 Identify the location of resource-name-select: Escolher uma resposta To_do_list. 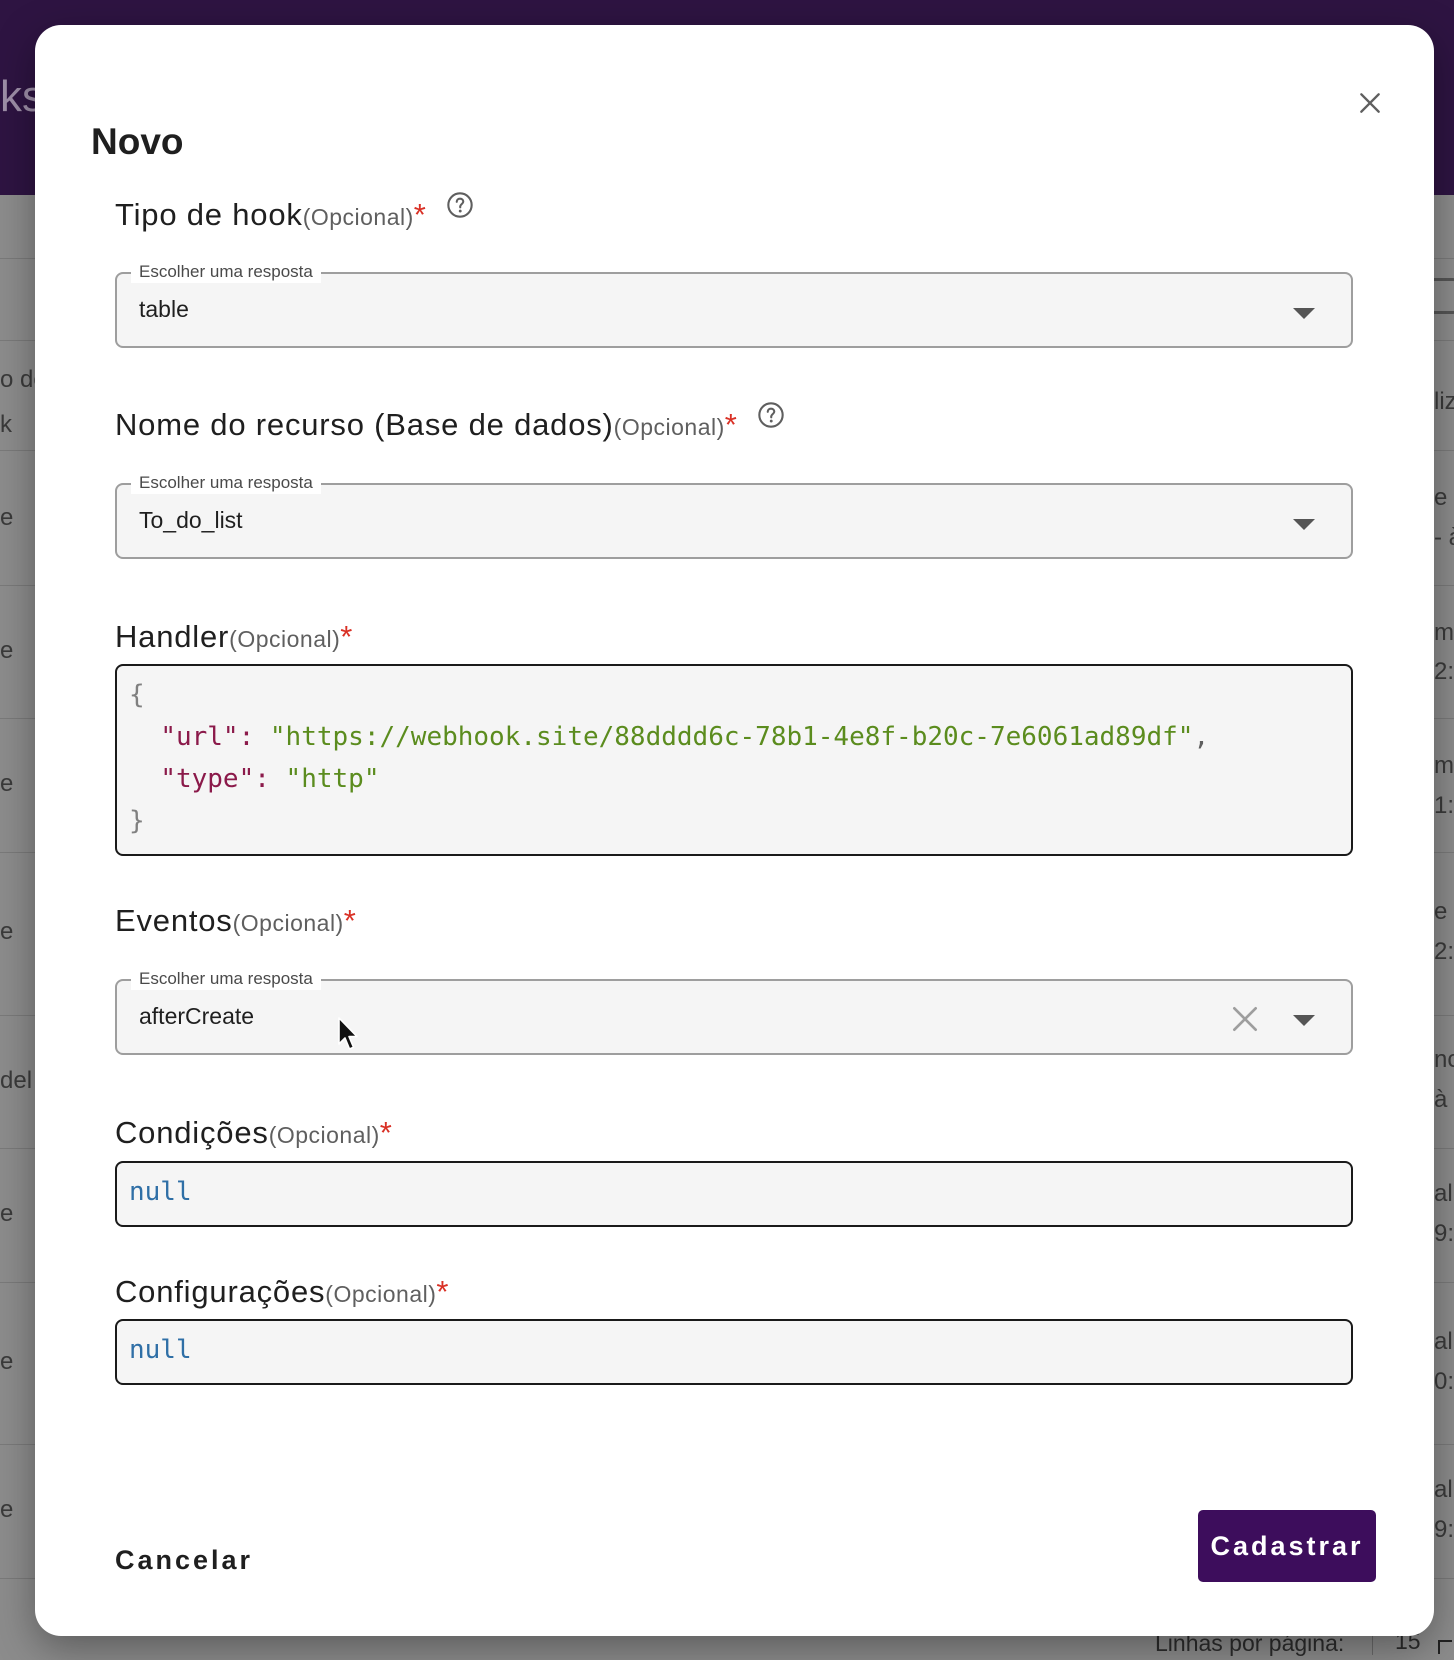
(734, 515).